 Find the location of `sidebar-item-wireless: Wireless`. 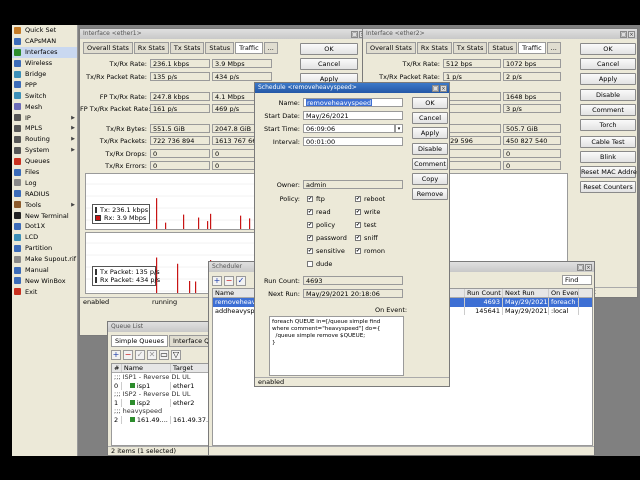

sidebar-item-wireless: Wireless is located at coordinates (44, 63).